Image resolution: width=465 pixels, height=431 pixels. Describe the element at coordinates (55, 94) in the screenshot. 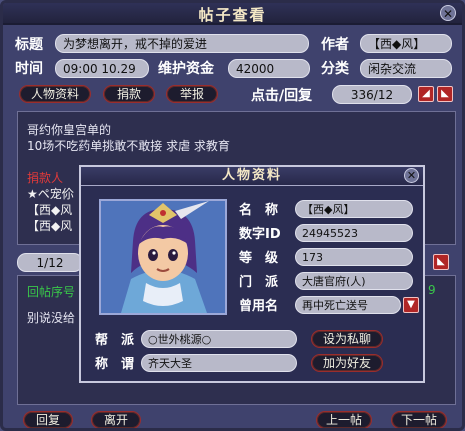

I see `profile-button: 人物资料` at that location.